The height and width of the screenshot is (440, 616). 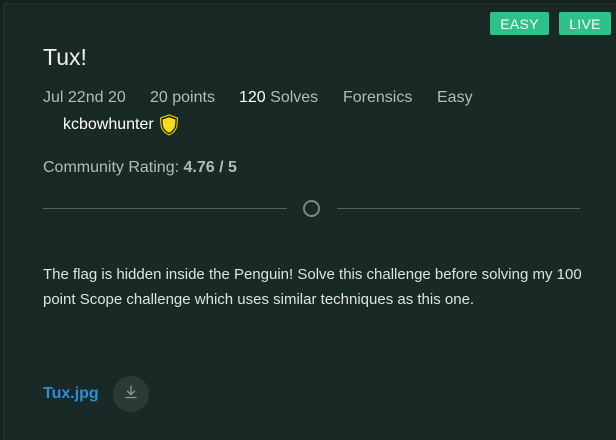 I want to click on challenge-difficulty: Easy, so click(x=455, y=97).